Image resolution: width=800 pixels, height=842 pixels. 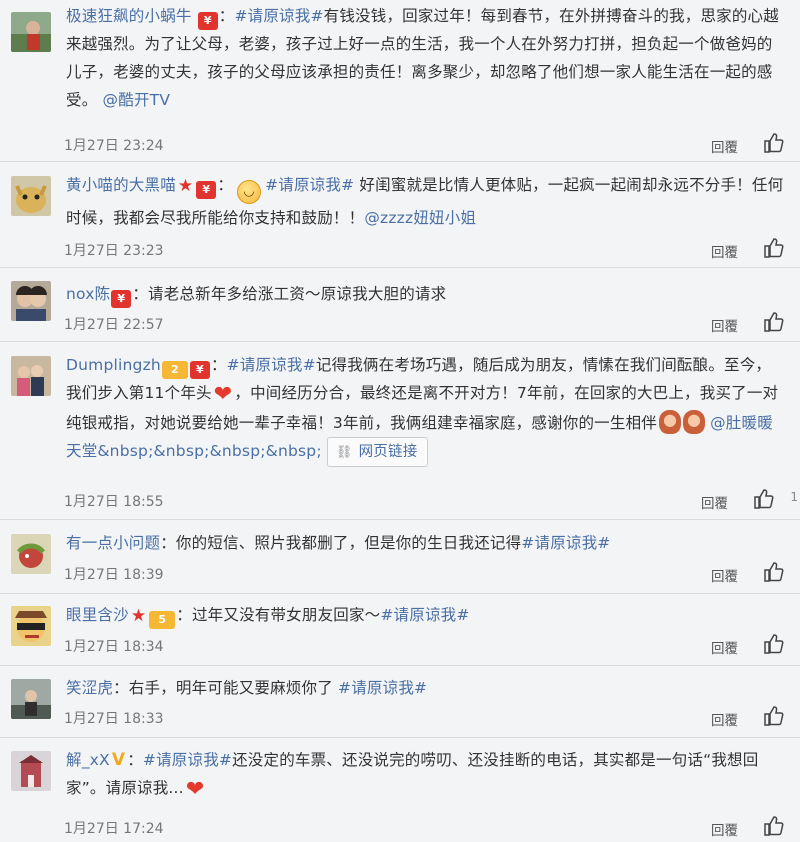 What do you see at coordinates (129, 16) in the screenshot?
I see `username: 极速狂飙的小蜗牛` at bounding box center [129, 16].